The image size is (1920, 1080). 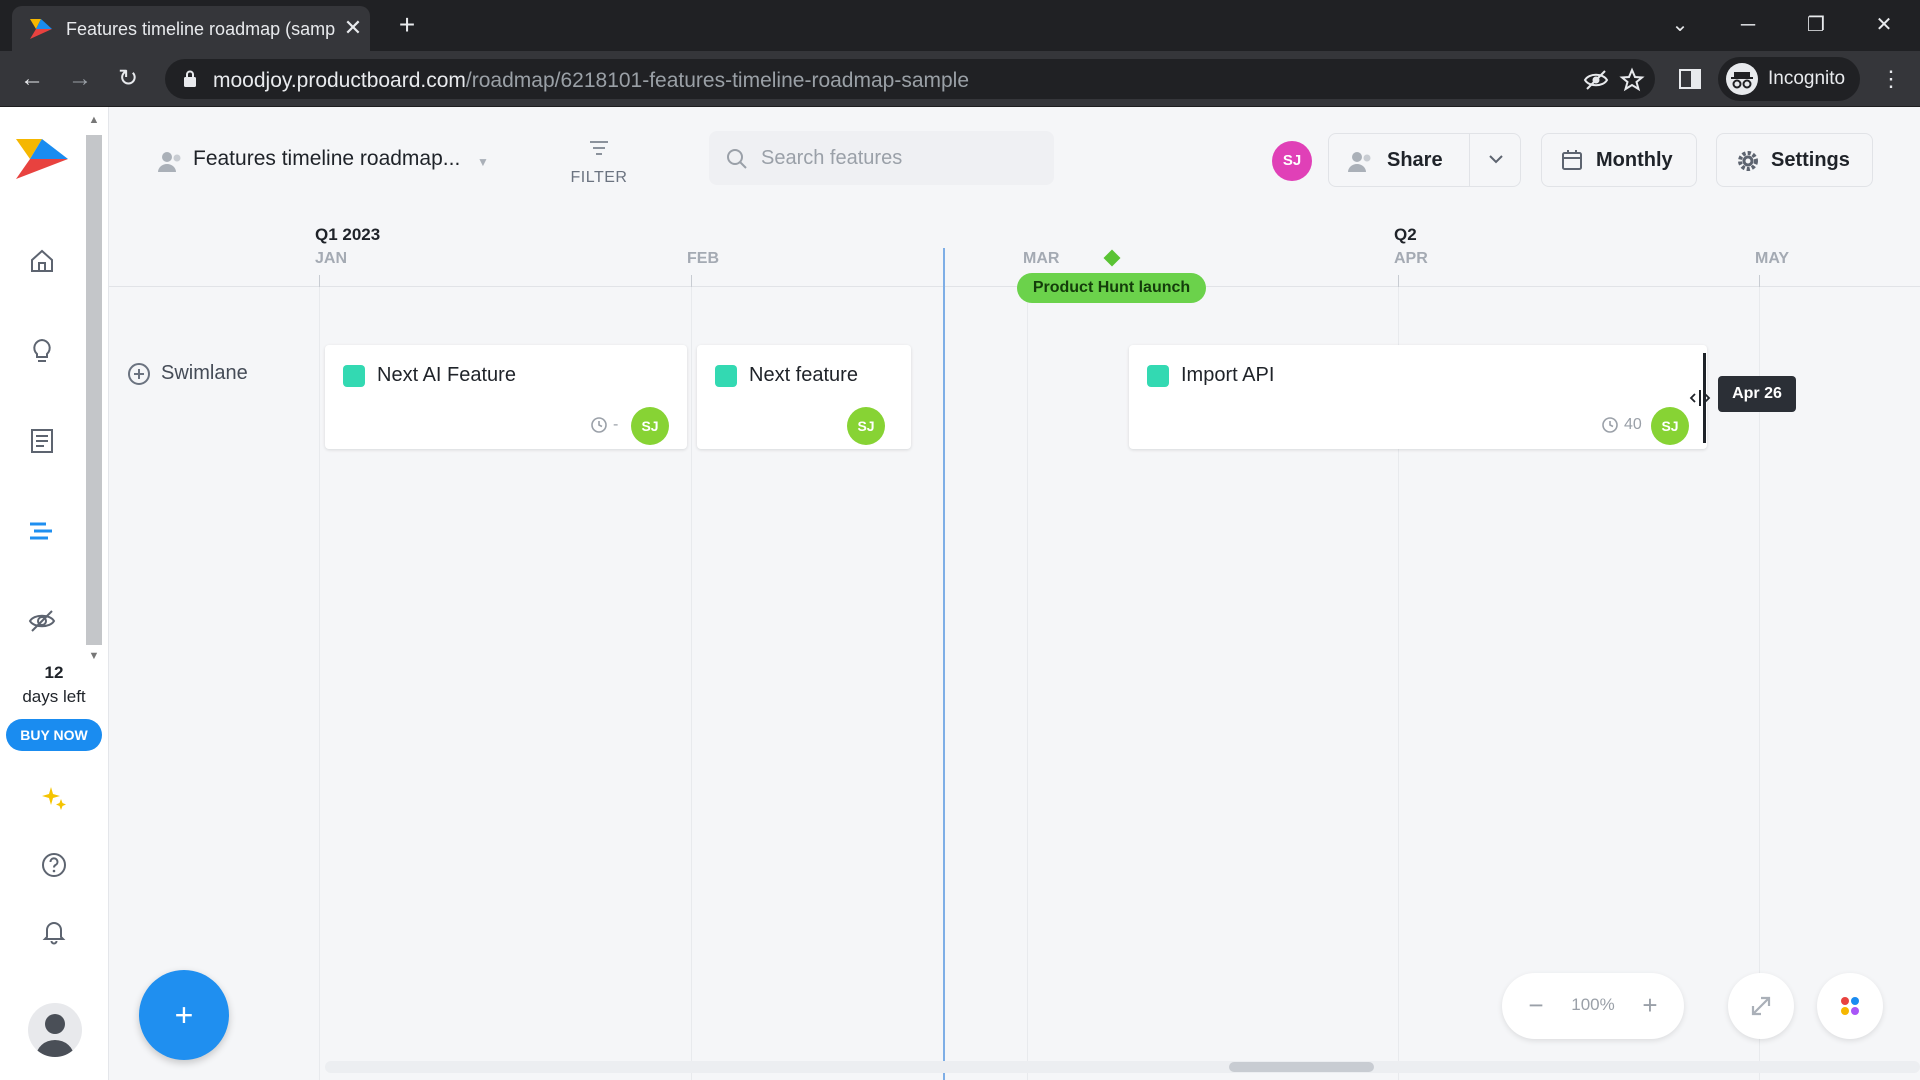 I want to click on add-feature-button: +, so click(x=184, y=1015).